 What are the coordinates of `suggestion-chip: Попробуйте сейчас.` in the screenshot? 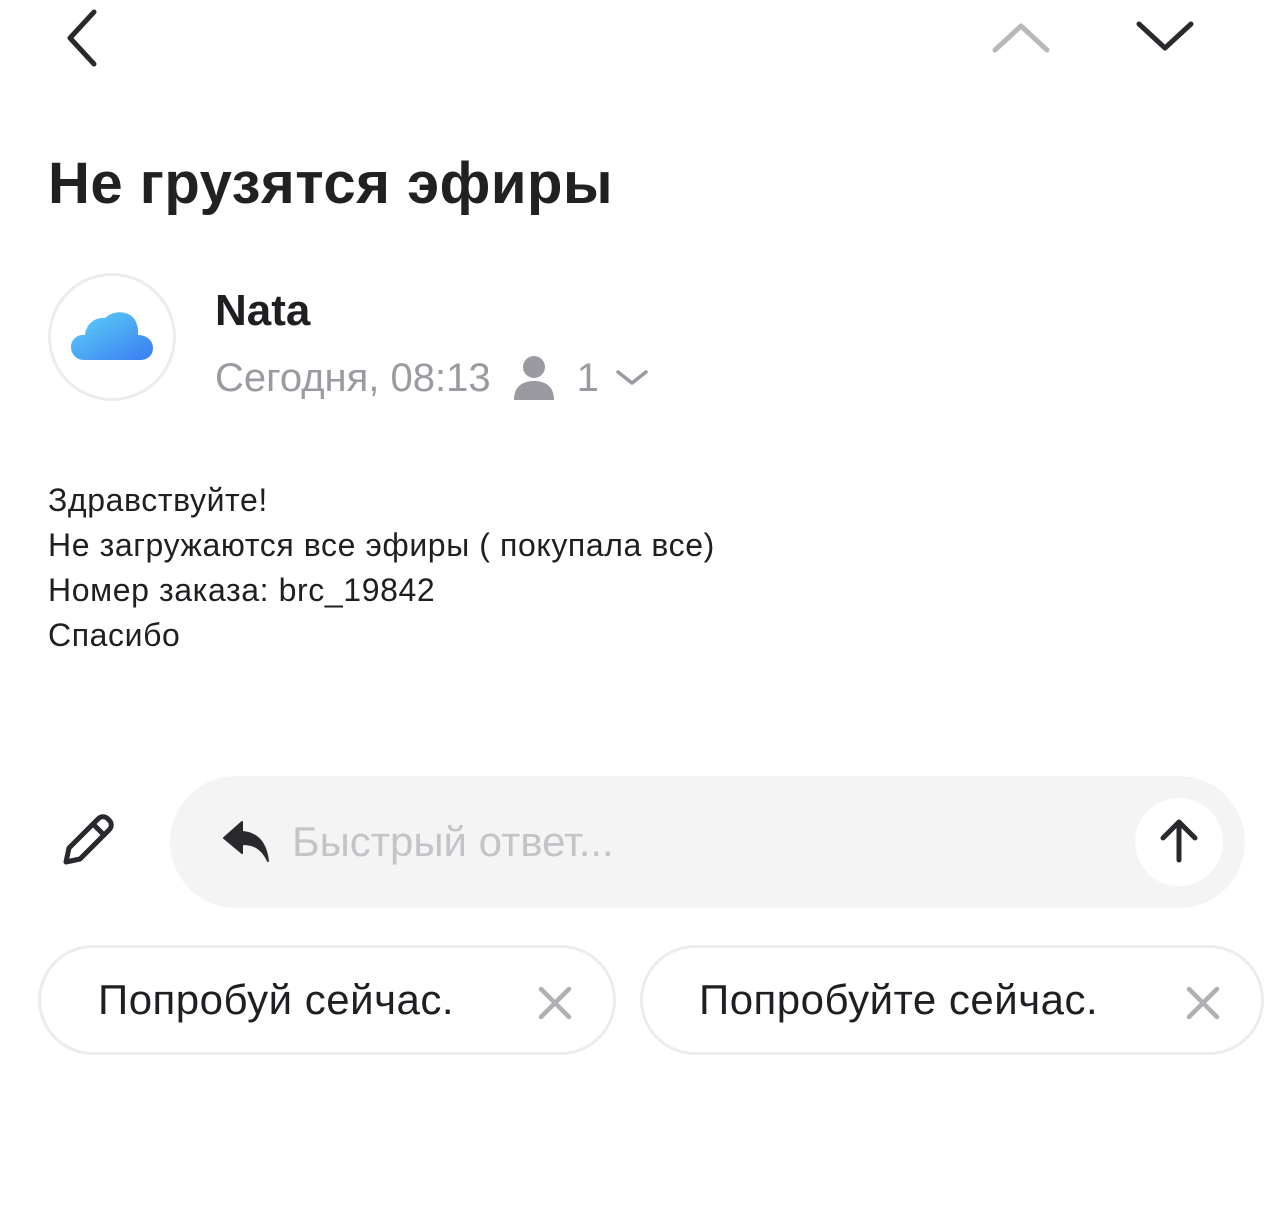 It's located at (952, 1000).